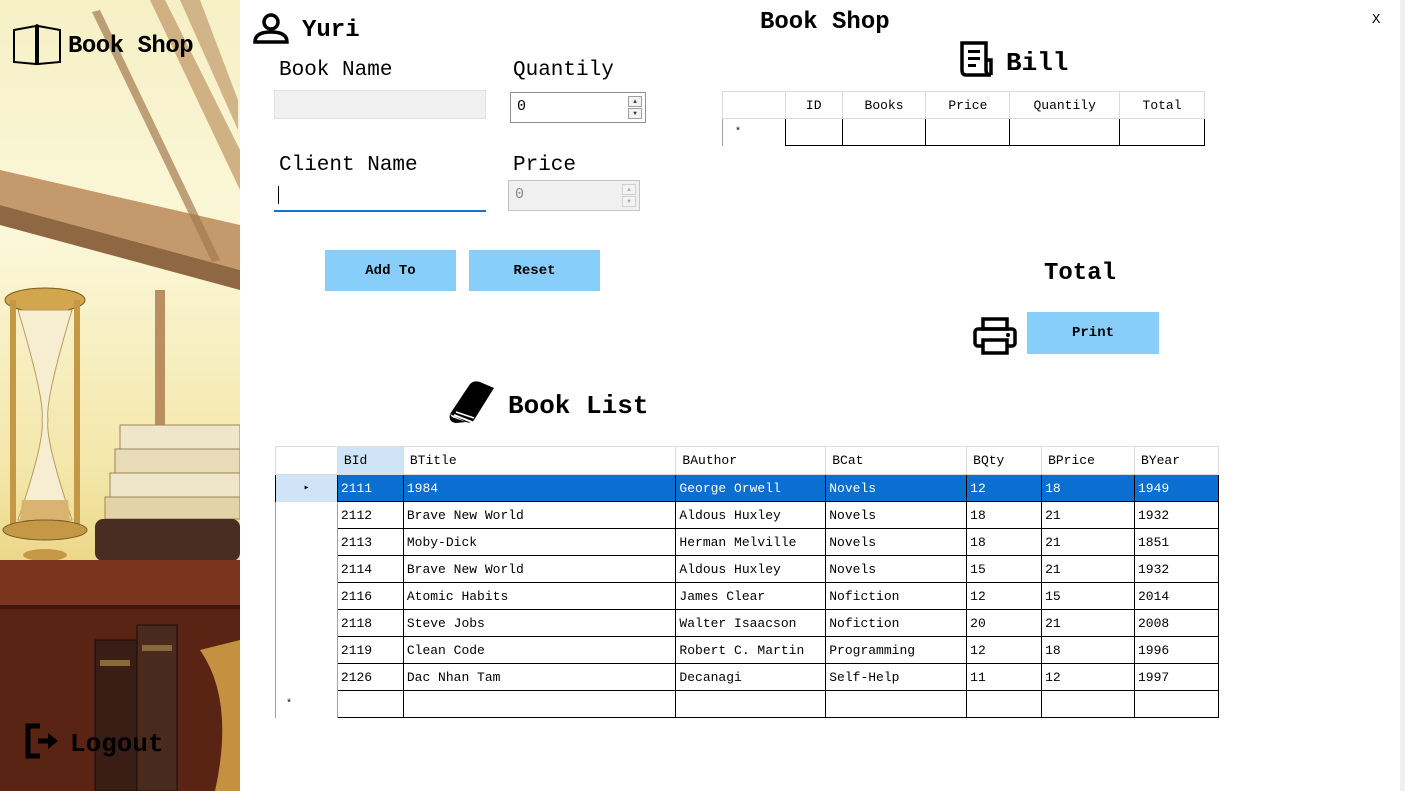 Image resolution: width=1405 pixels, height=791 pixels. Describe the element at coordinates (751, 650) in the screenshot. I see `table-cell: Robert C. Martin` at that location.